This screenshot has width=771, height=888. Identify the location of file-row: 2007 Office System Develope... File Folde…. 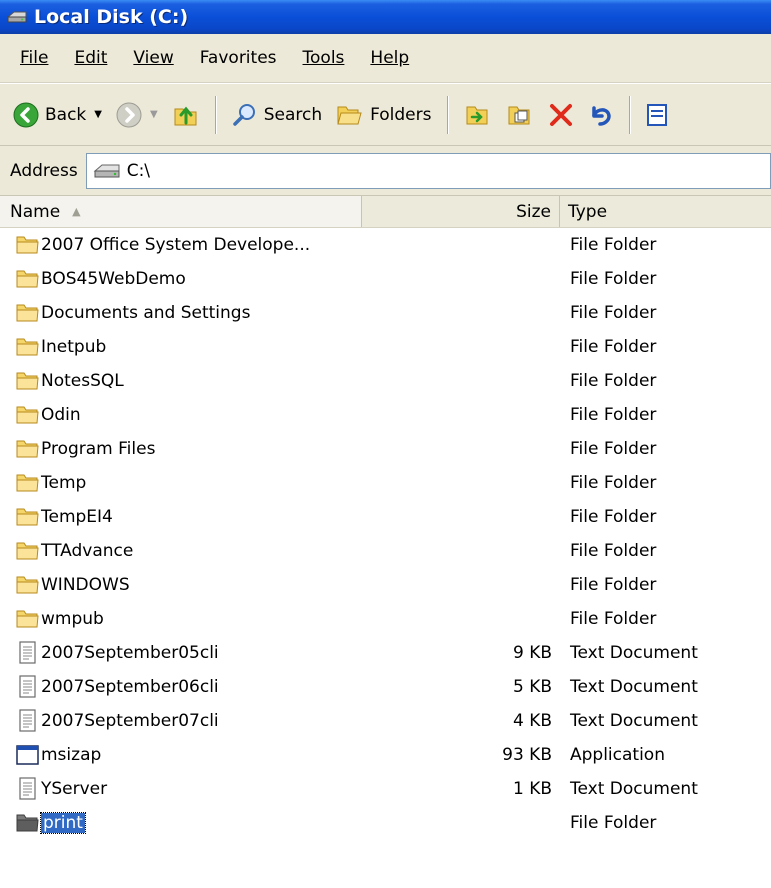
(385, 245).